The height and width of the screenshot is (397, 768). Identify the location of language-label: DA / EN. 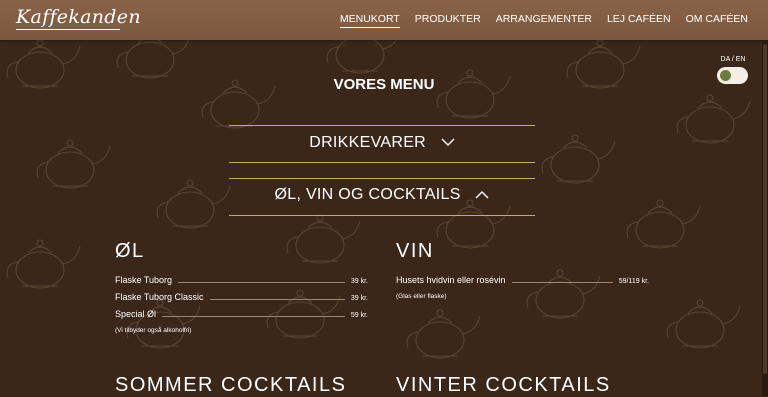
(733, 59).